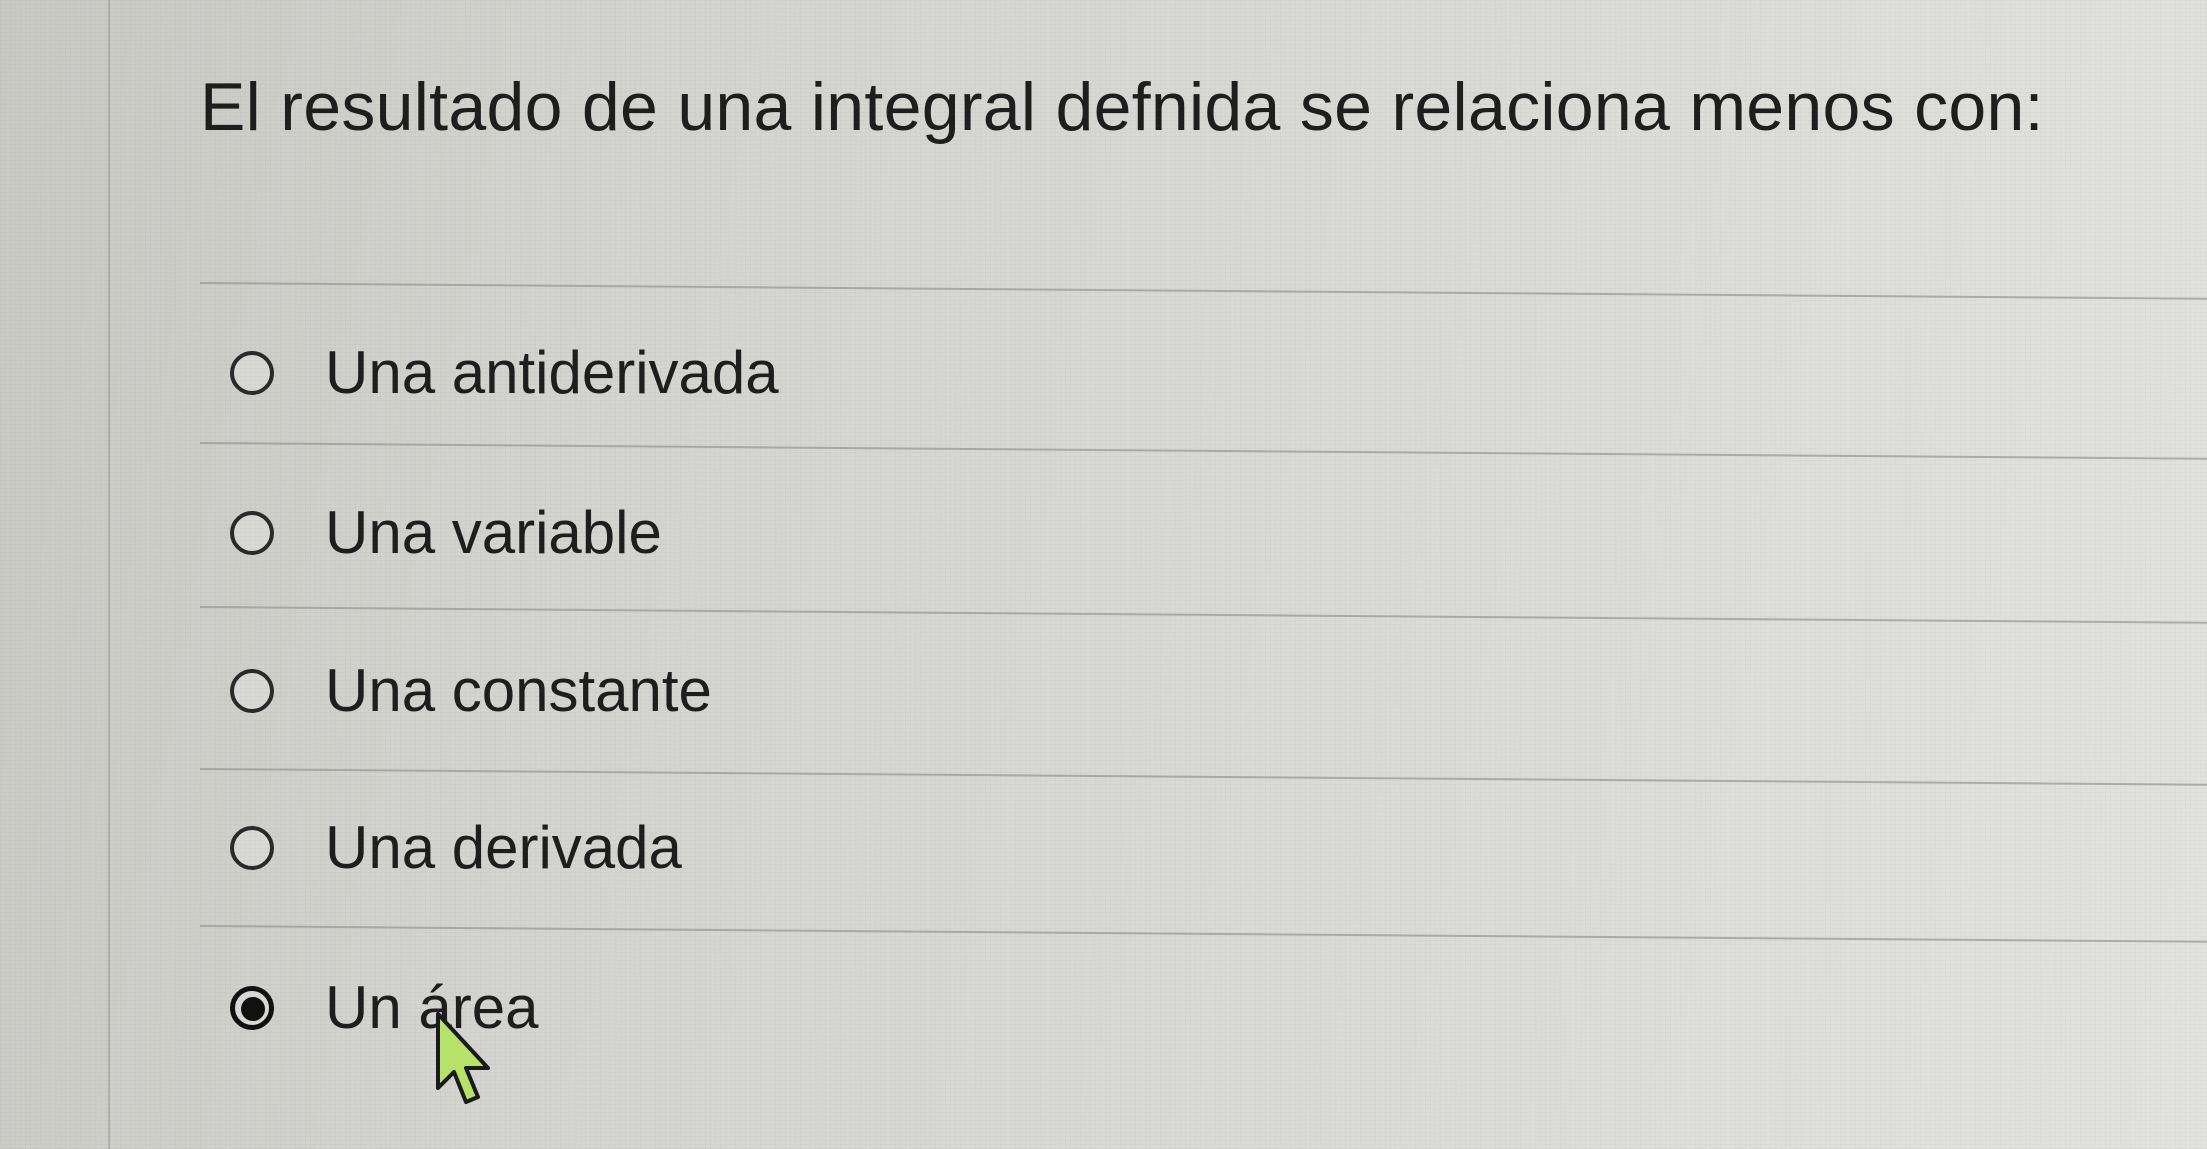  What do you see at coordinates (925, 535) in the screenshot?
I see `option-una-variable: Una variable` at bounding box center [925, 535].